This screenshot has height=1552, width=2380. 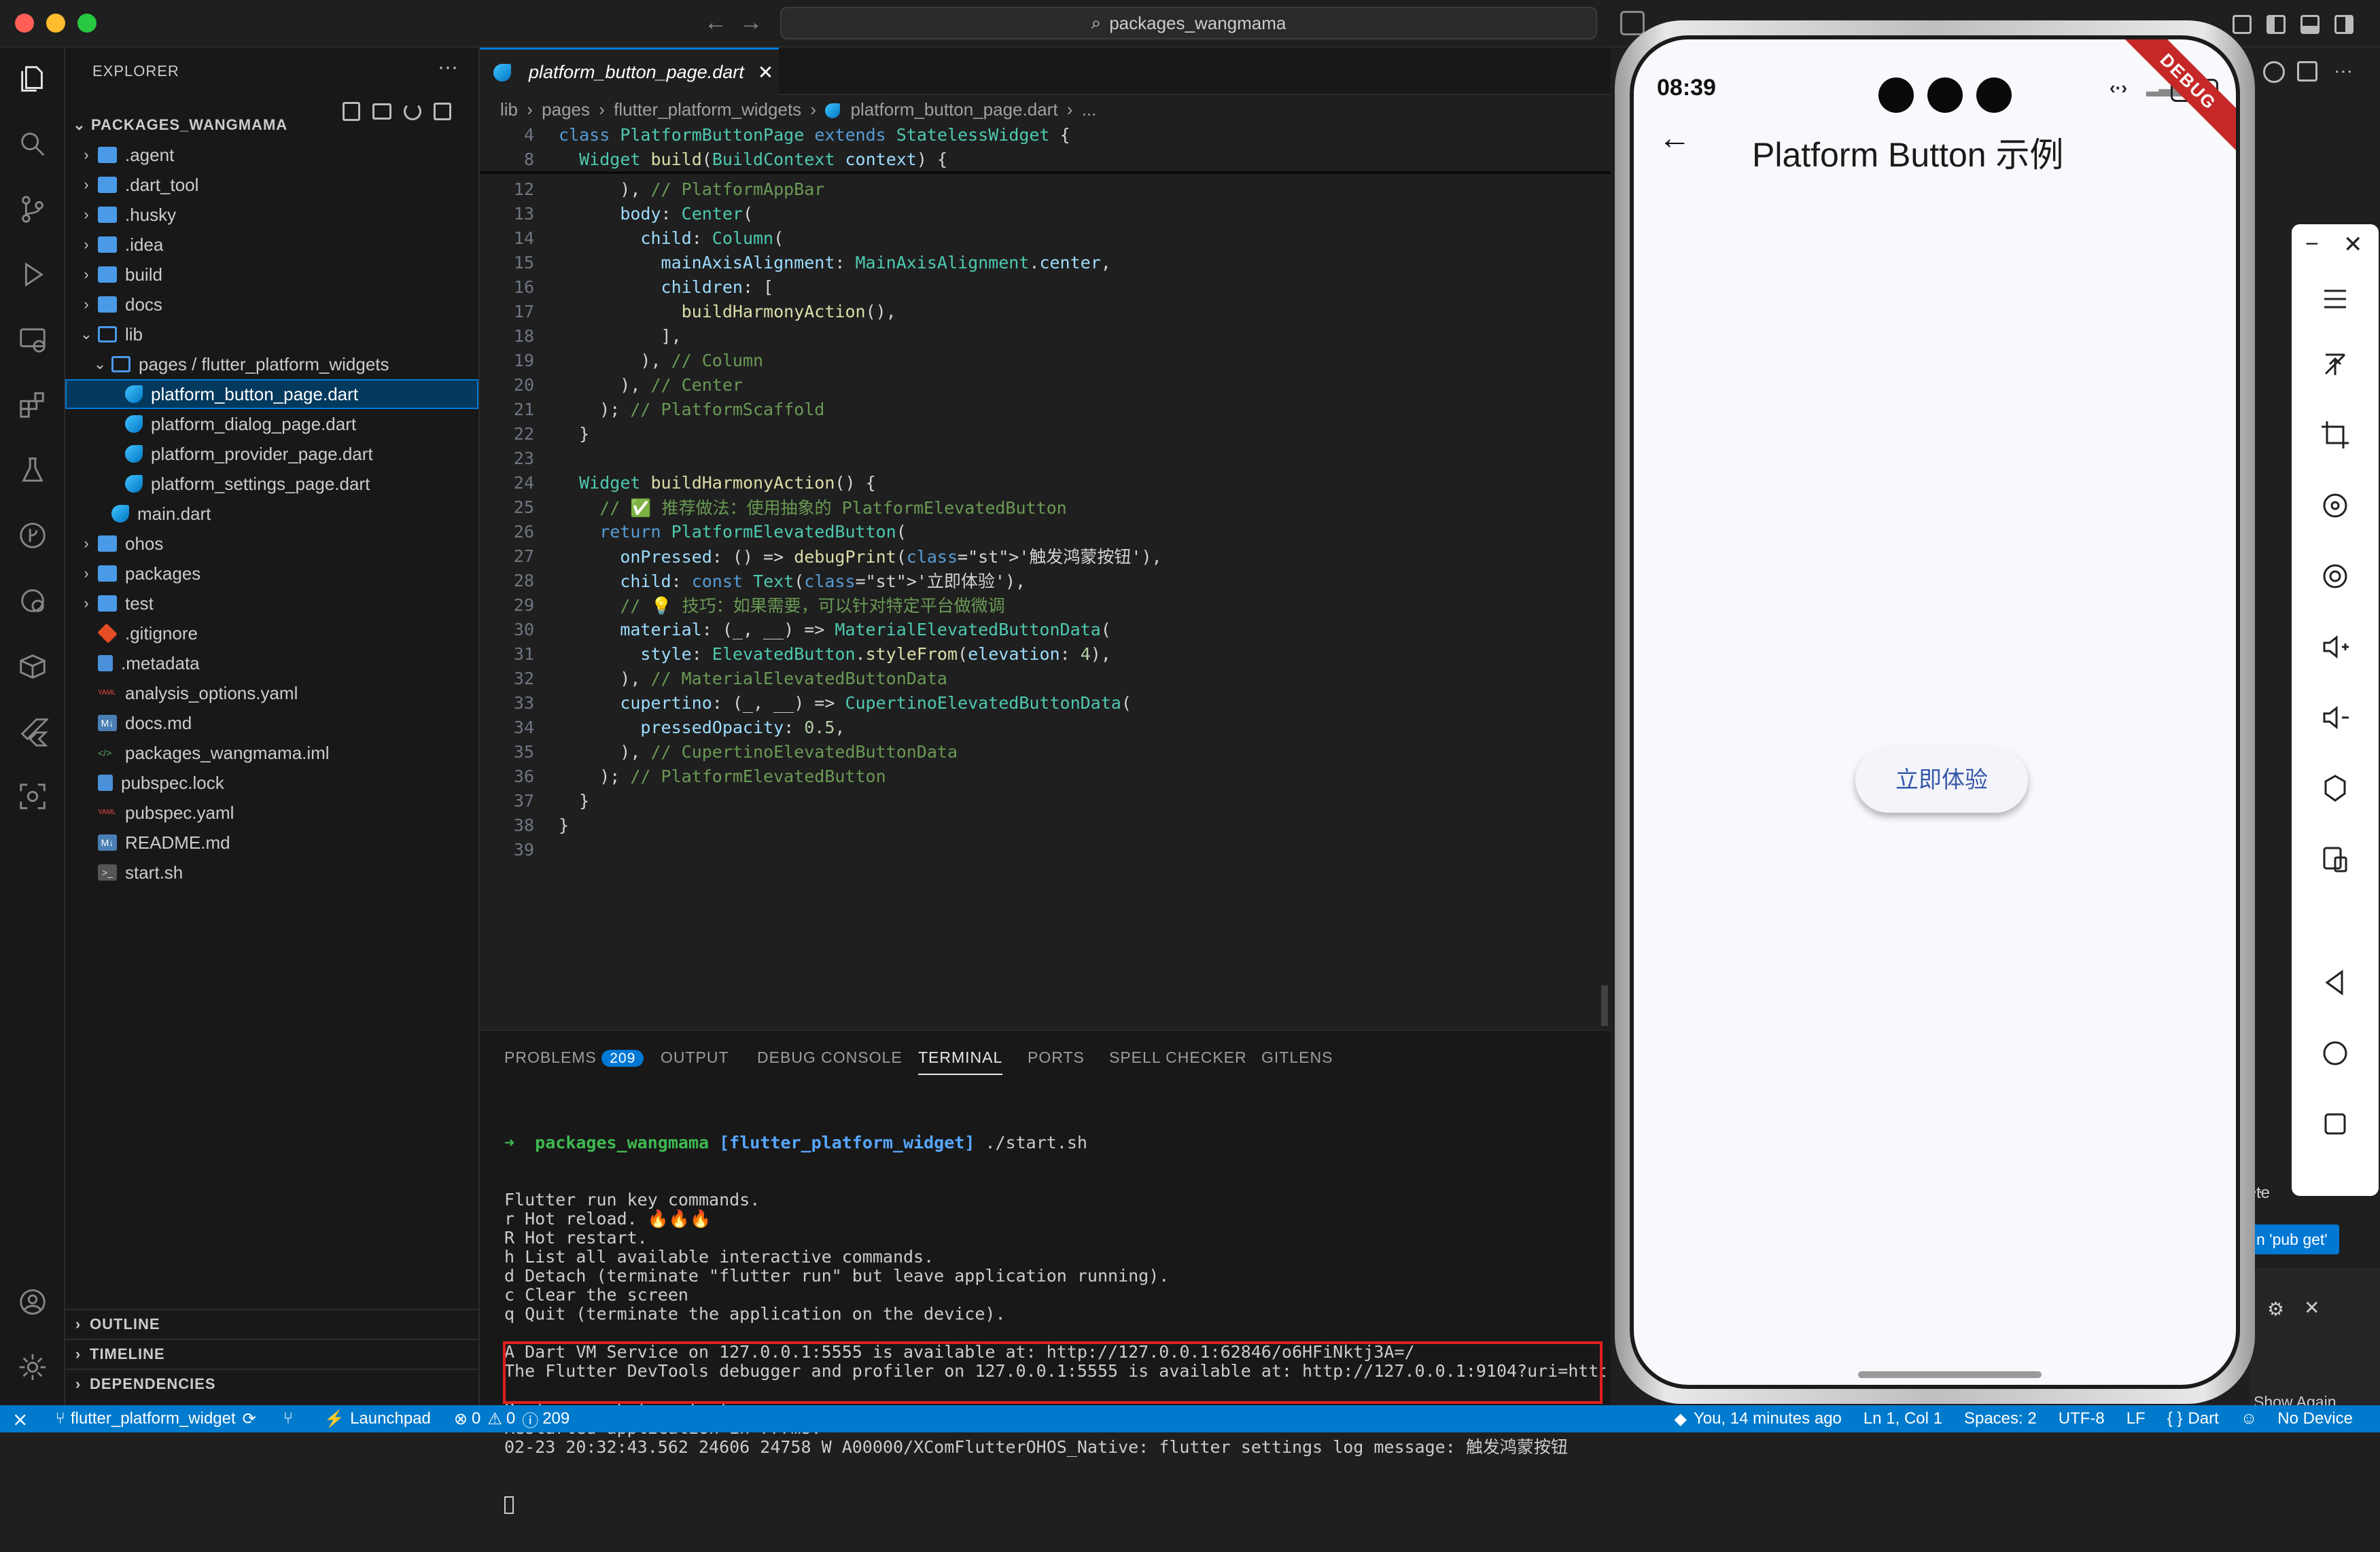 What do you see at coordinates (2335, 506) in the screenshot?
I see `rotate-icon` at bounding box center [2335, 506].